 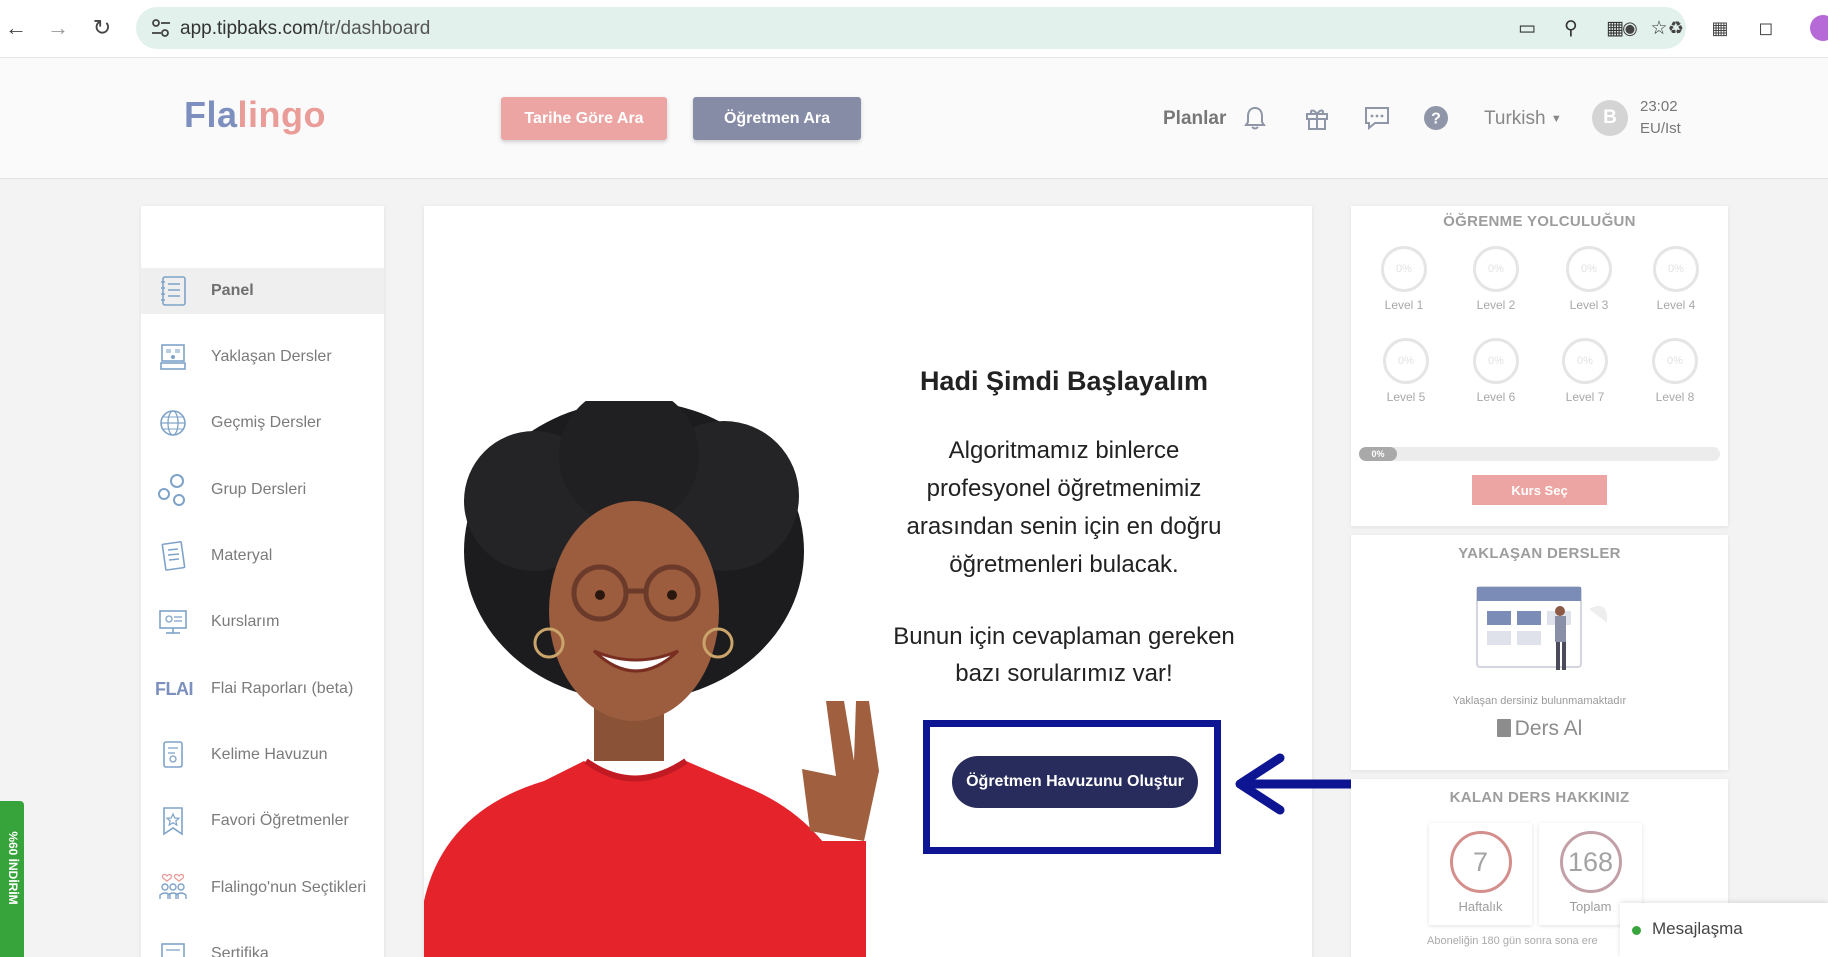 What do you see at coordinates (1317, 118) in the screenshot?
I see `gift-icon` at bounding box center [1317, 118].